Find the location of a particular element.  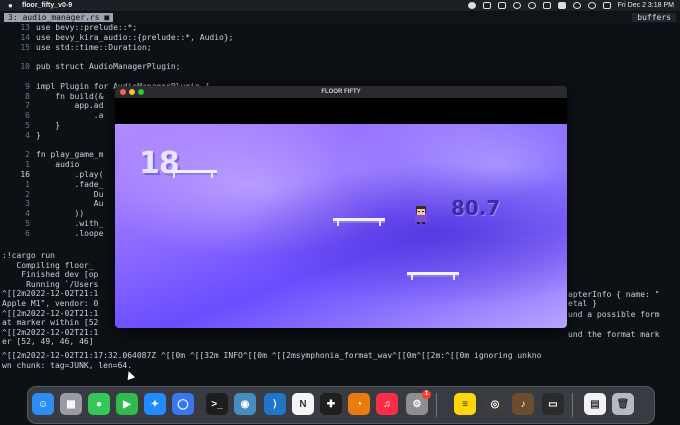

keyboard-icon is located at coordinates (546, 5).